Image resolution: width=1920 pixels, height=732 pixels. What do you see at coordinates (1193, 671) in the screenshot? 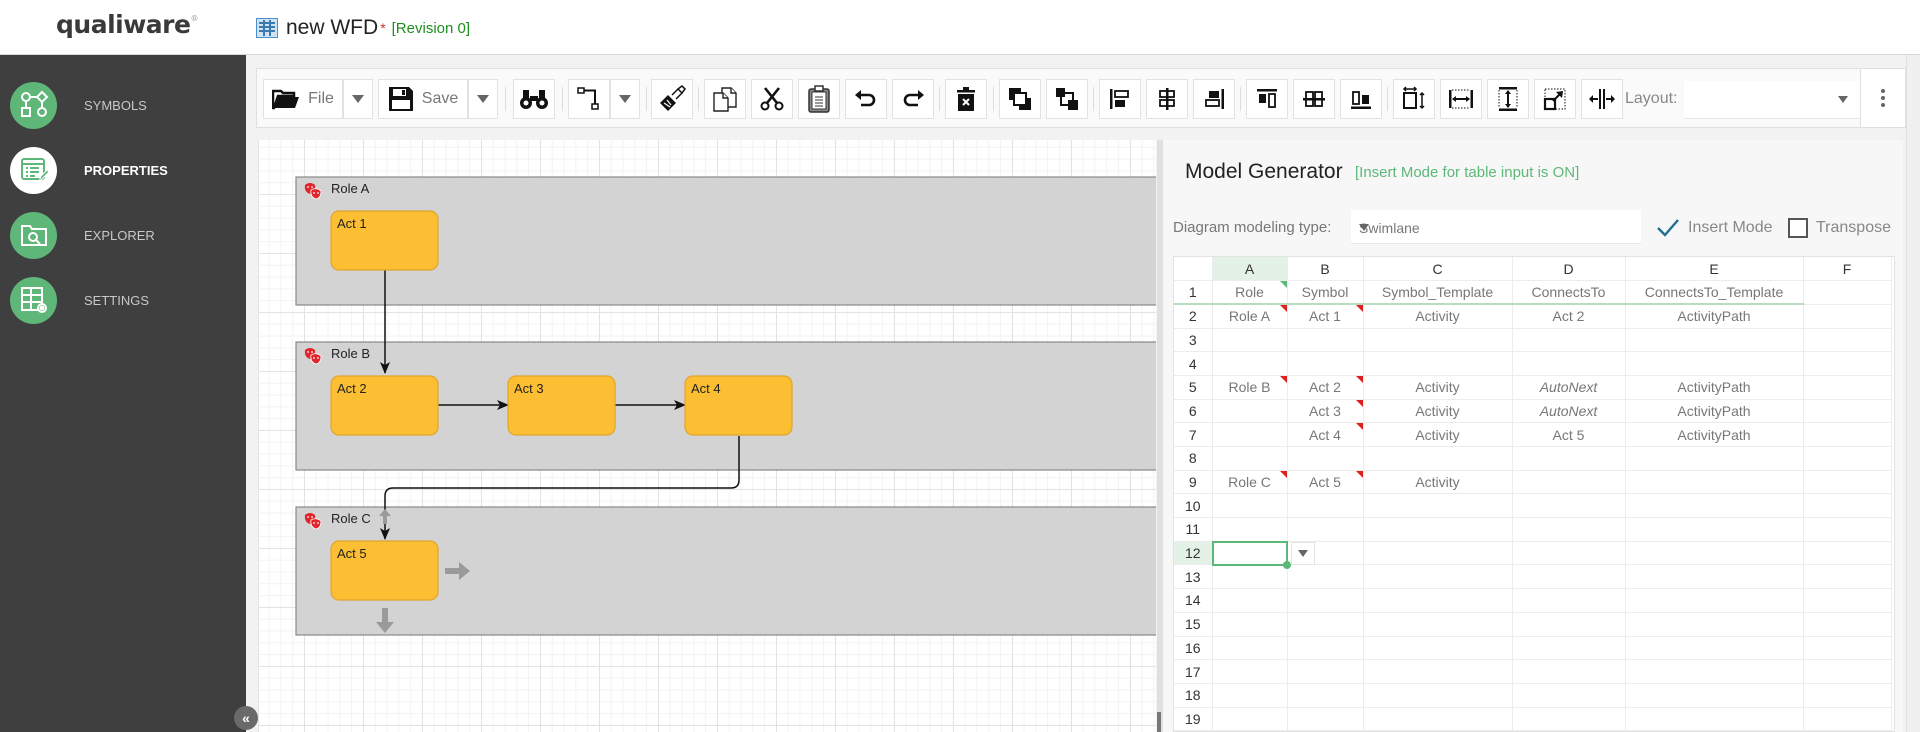
I see `row-number: 17` at bounding box center [1193, 671].